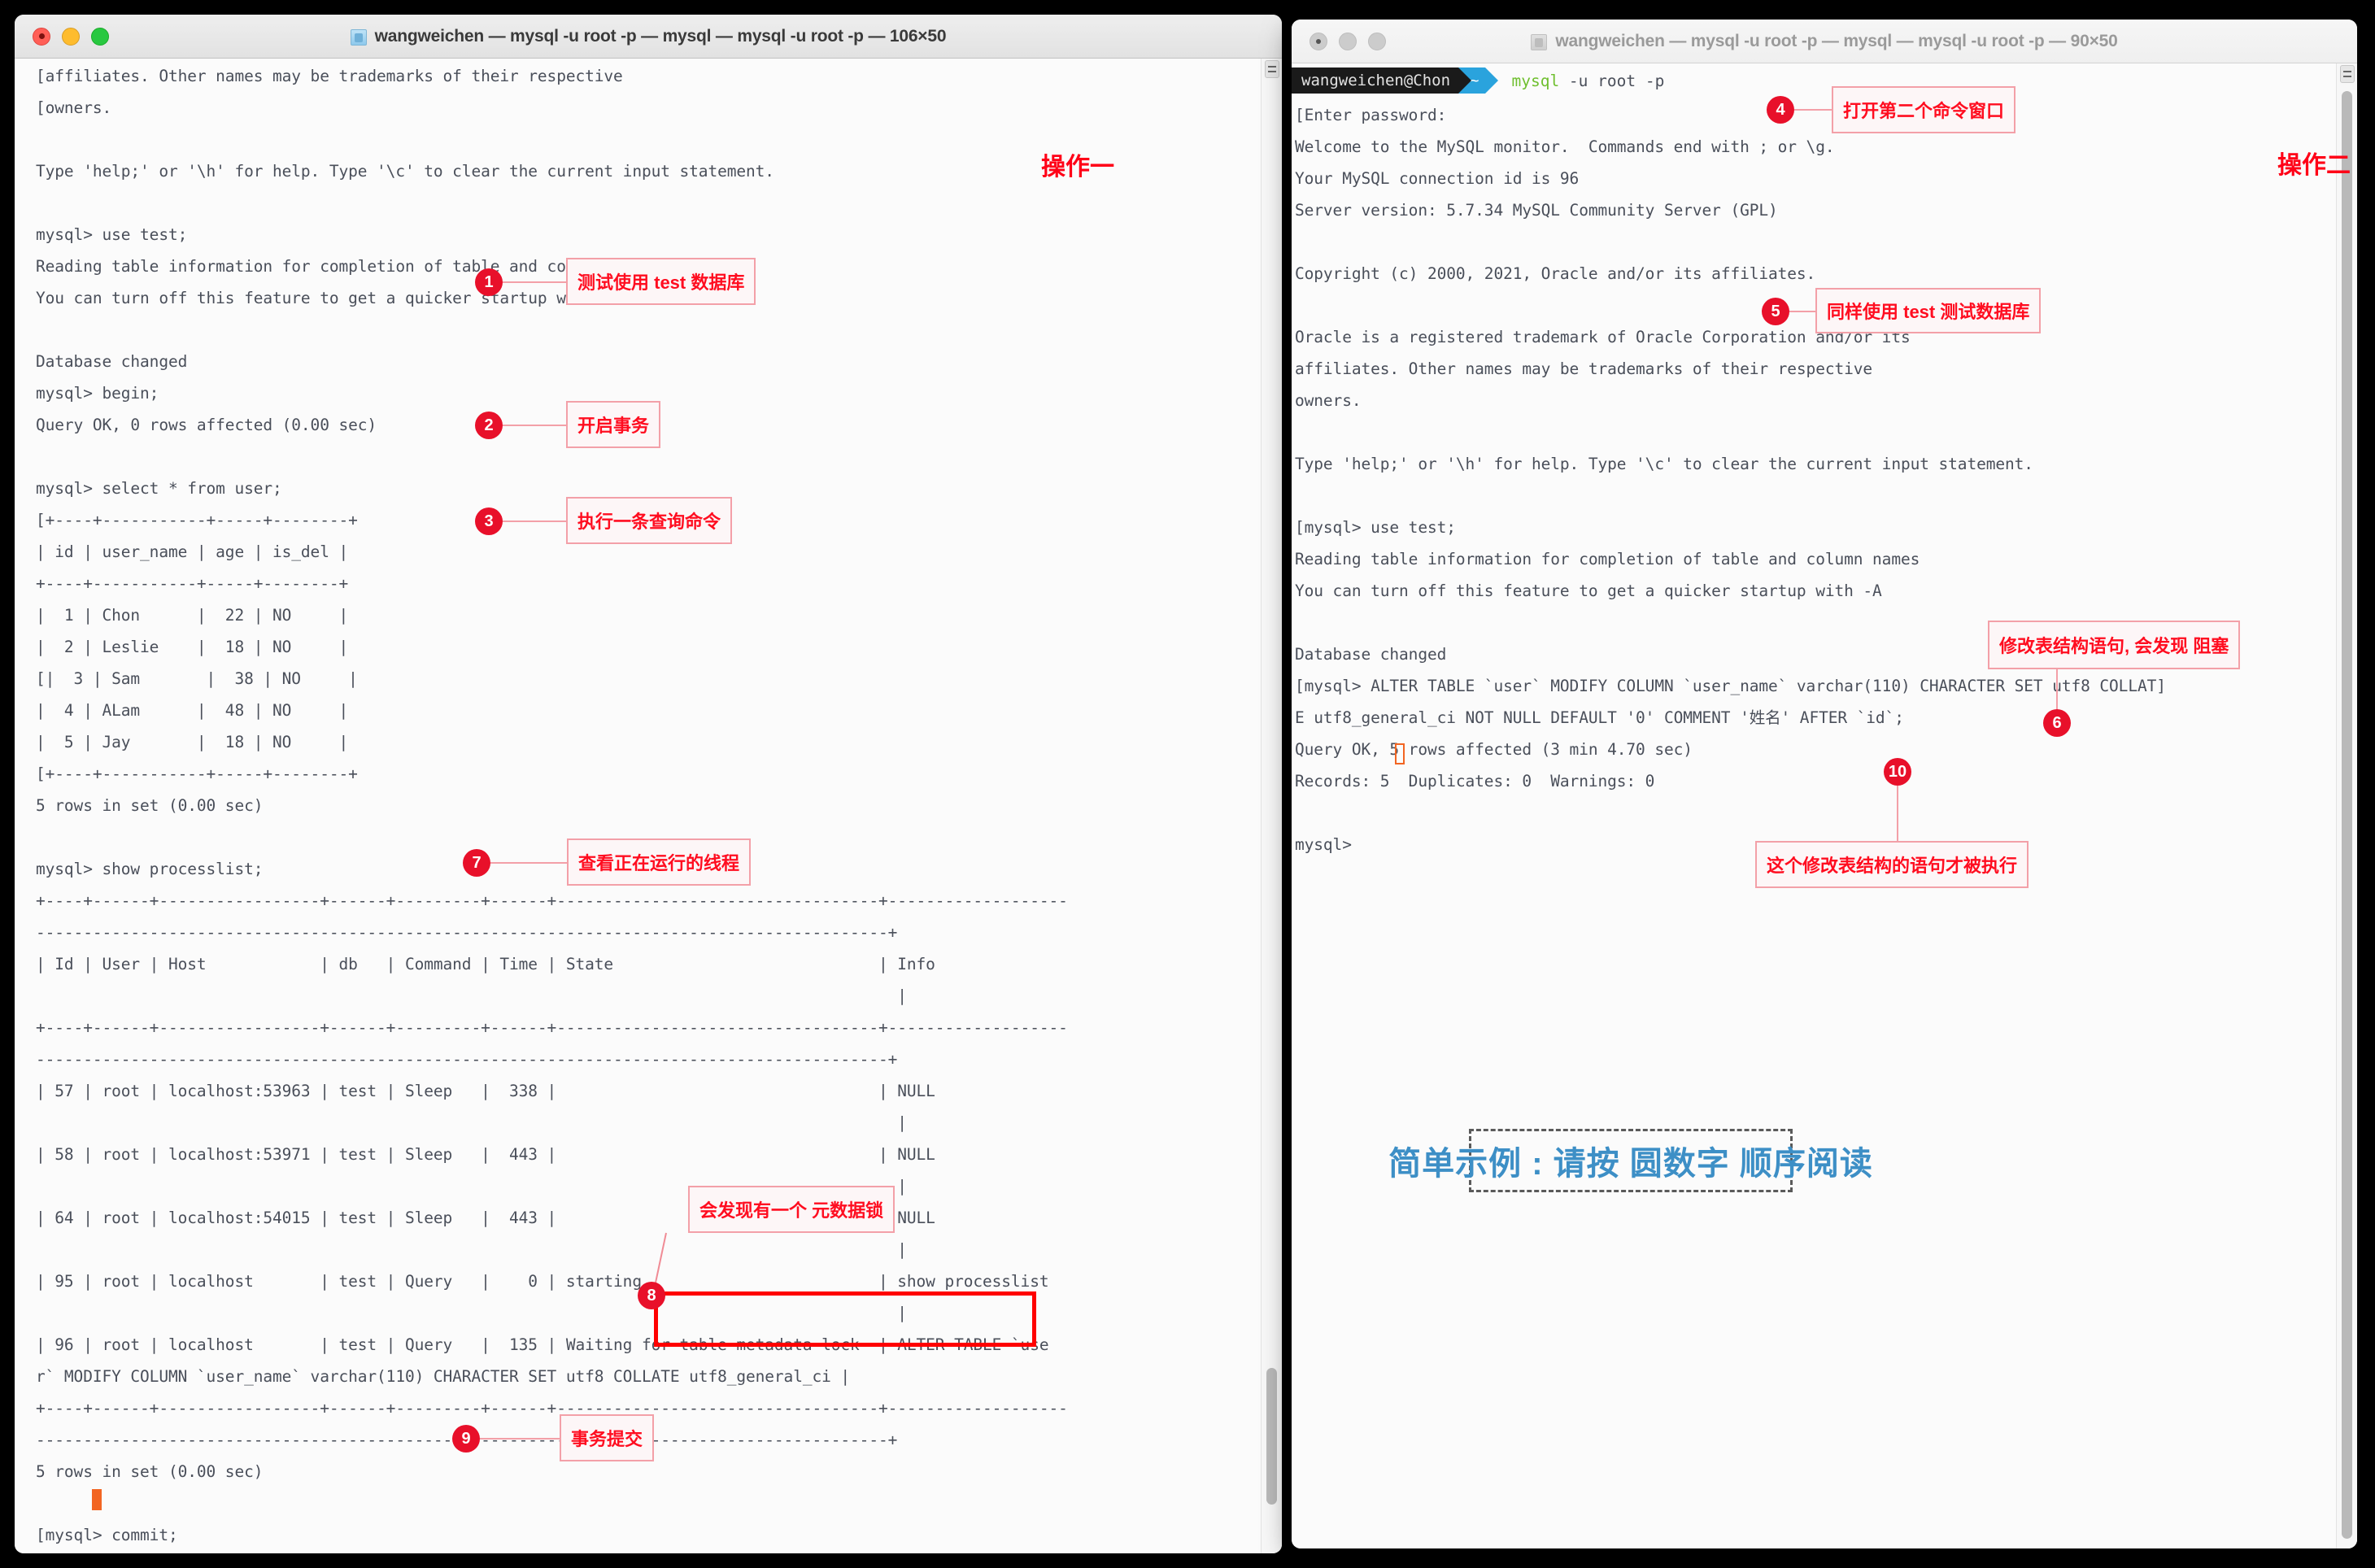 The image size is (2375, 1568). Describe the element at coordinates (1492, 81) in the screenshot. I see `prompt-arrow-blue-icon` at that location.